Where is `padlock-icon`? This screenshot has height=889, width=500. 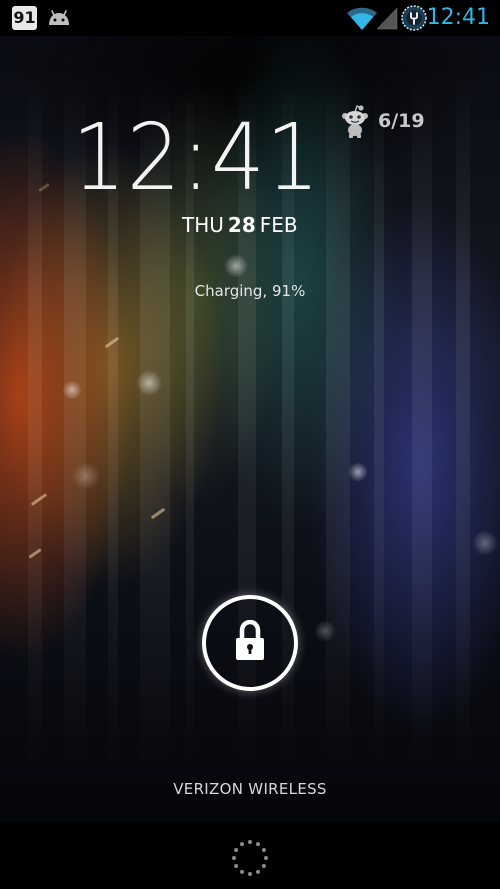 padlock-icon is located at coordinates (250, 640).